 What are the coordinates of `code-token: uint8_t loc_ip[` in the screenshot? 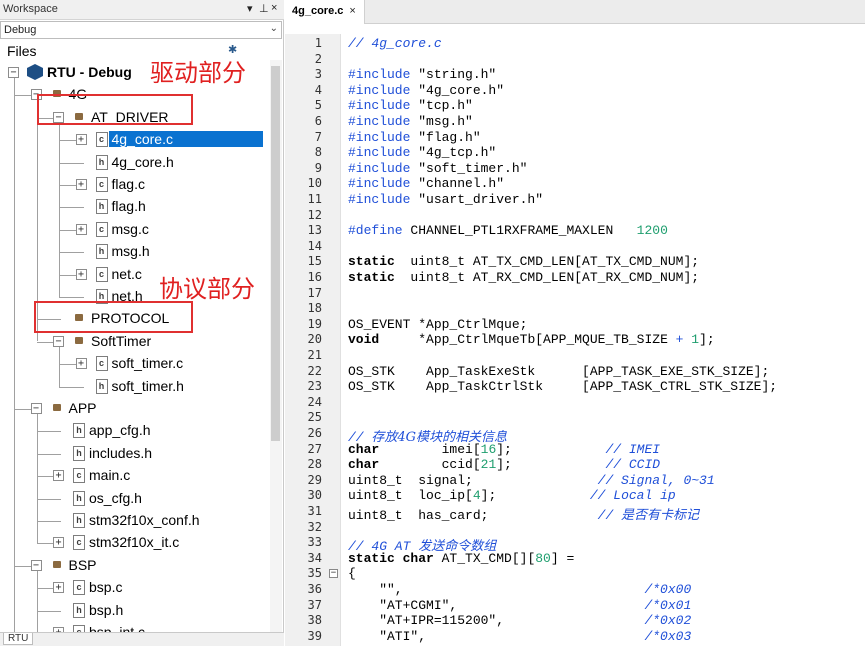 It's located at (410, 495).